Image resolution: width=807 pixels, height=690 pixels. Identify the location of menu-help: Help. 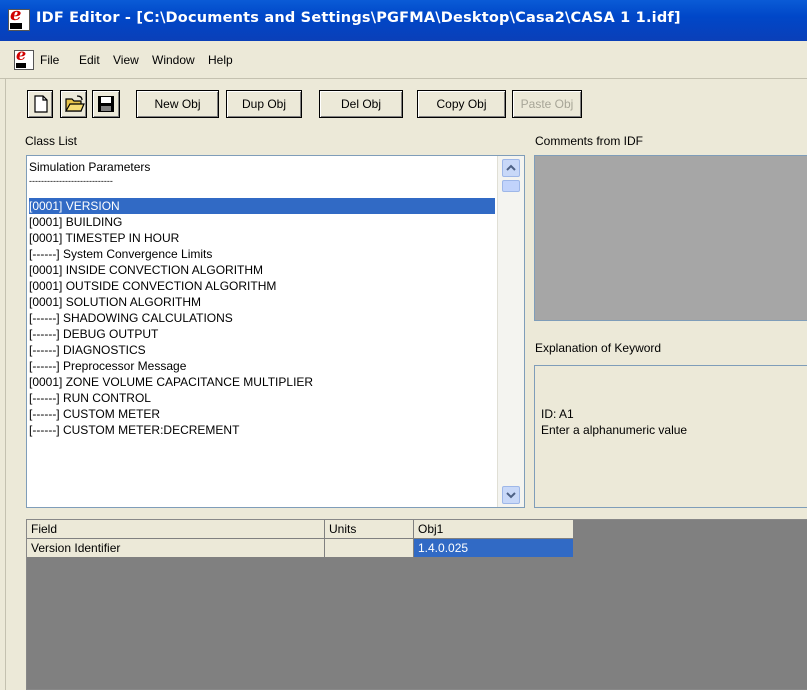
(220, 60).